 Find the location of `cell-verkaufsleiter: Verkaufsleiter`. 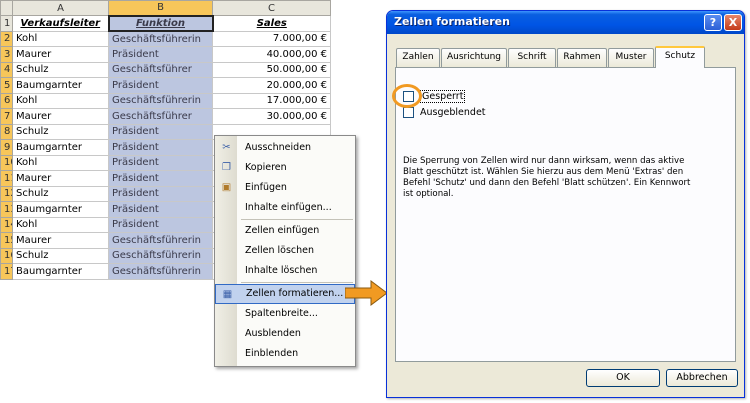

cell-verkaufsleiter: Verkaufsleiter is located at coordinates (60, 23).